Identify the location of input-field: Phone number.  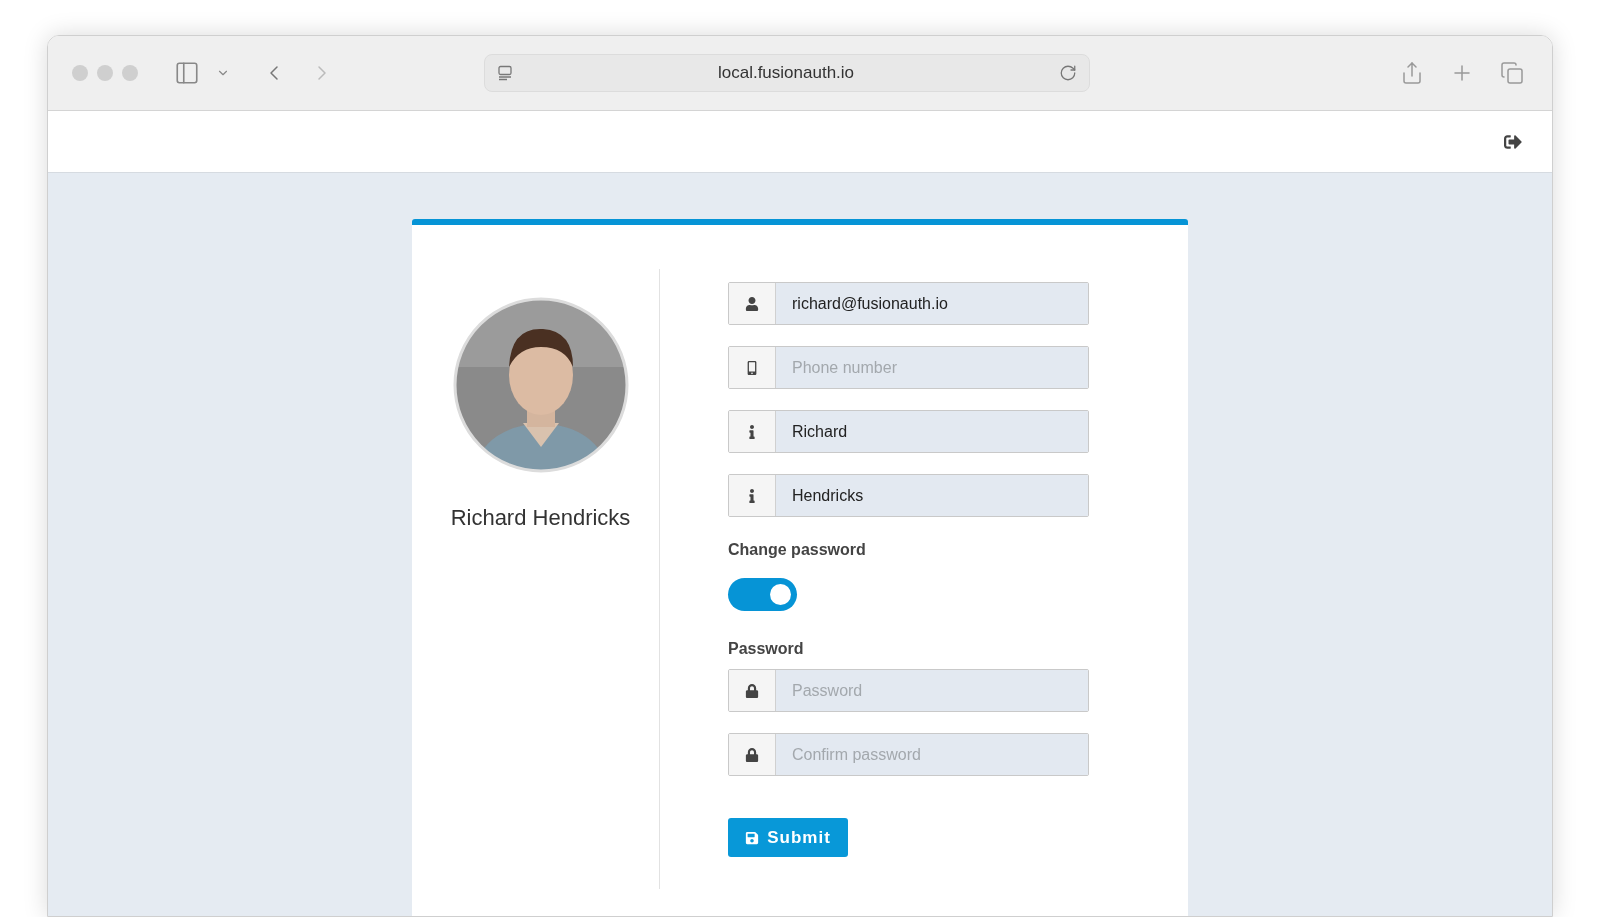
(908, 367).